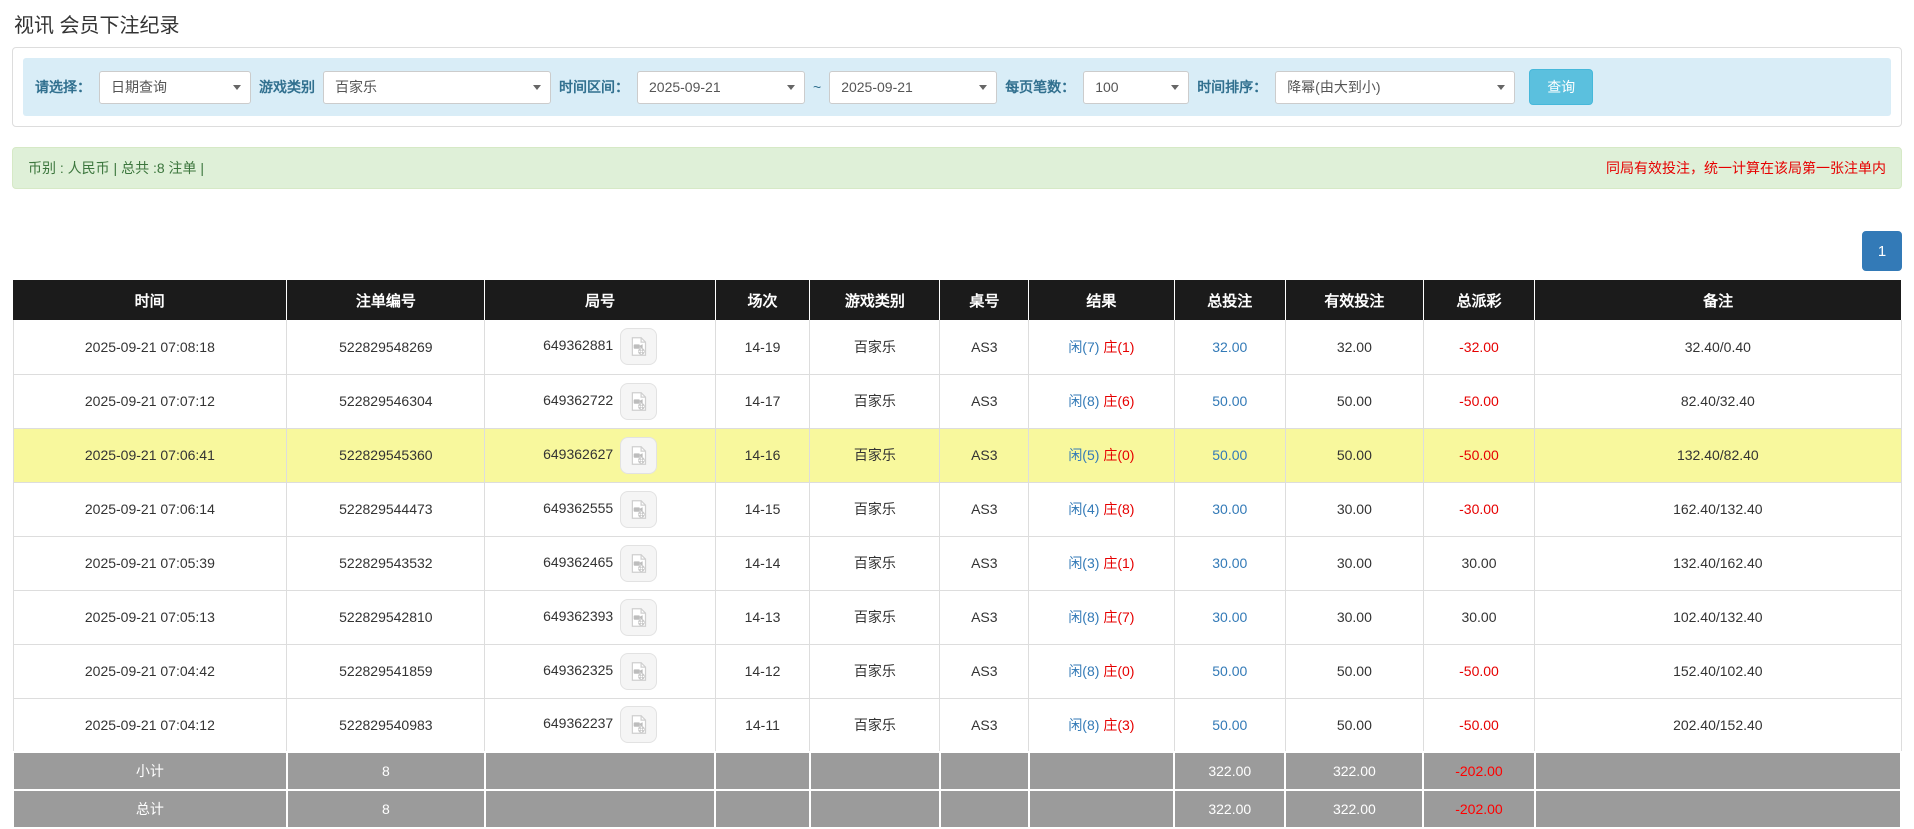 The image size is (1914, 829). Describe the element at coordinates (1746, 168) in the screenshot. I see `summary-note: 同局有效投注，统一计算在该局第一张注单内` at that location.